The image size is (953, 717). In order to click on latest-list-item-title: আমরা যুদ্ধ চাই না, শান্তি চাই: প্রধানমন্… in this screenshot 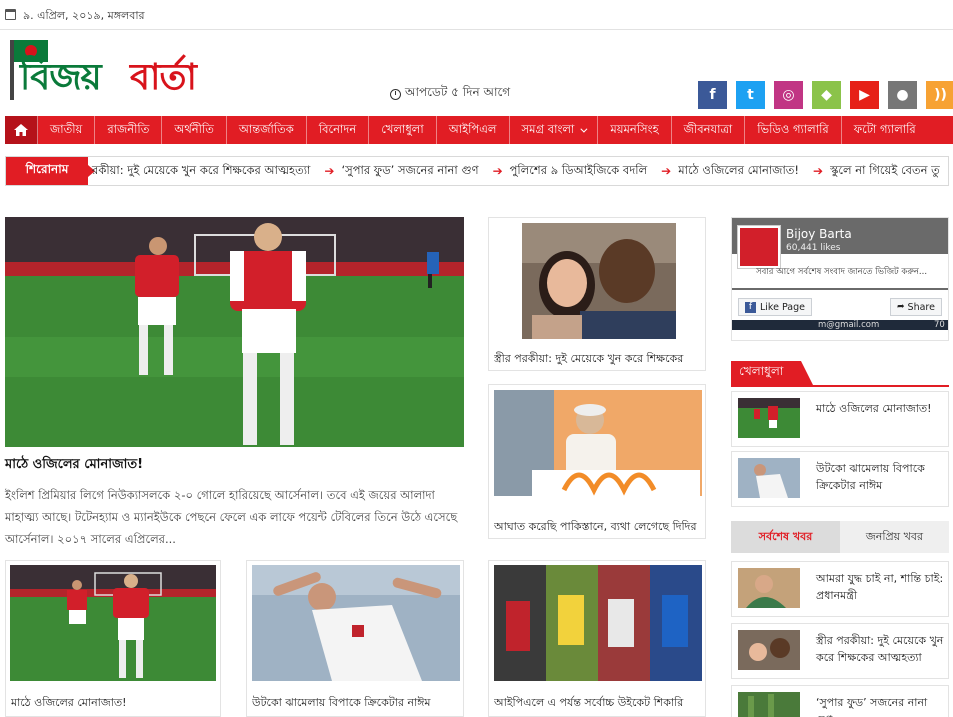, I will do `click(880, 587)`.